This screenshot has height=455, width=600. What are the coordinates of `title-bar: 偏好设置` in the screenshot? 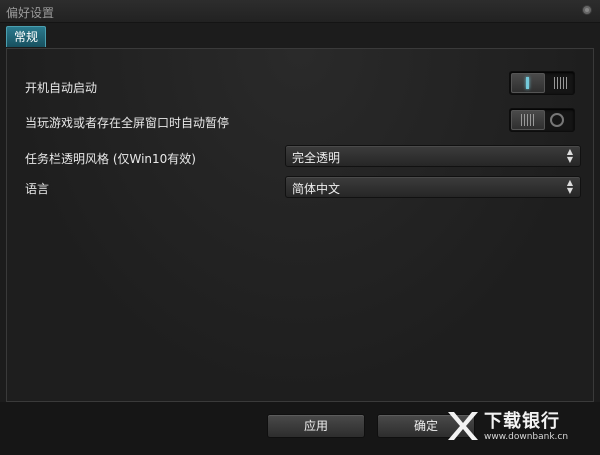 It's located at (300, 11).